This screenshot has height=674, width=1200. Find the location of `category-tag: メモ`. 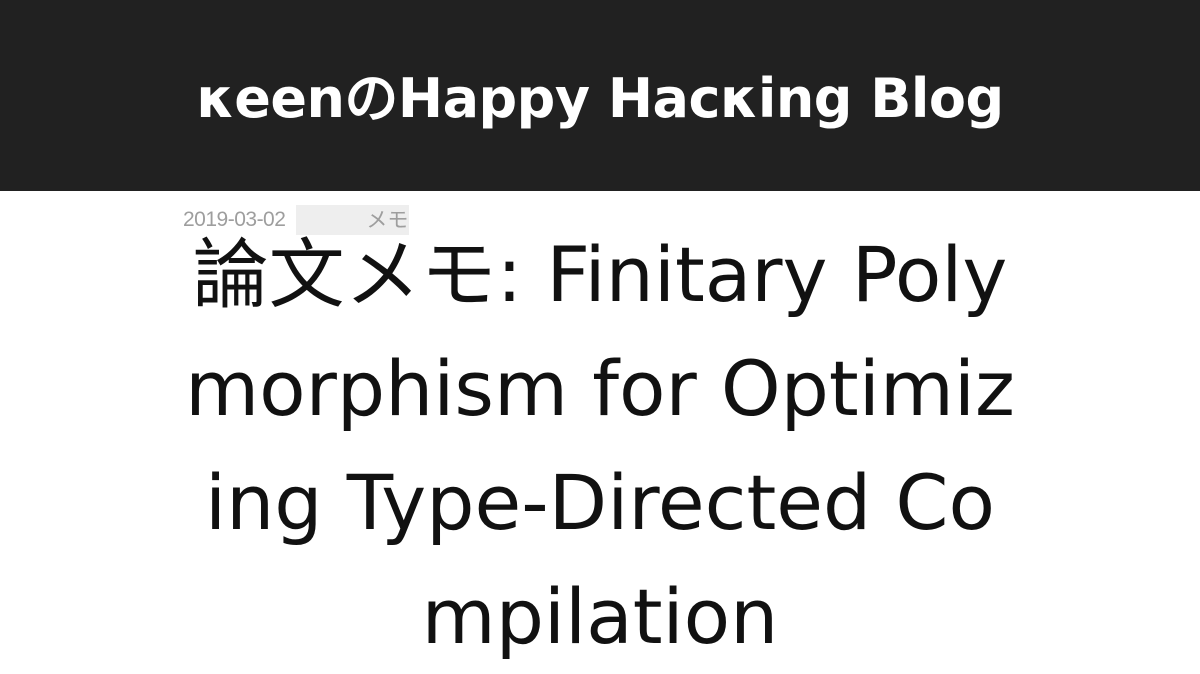

category-tag: メモ is located at coordinates (353, 220).